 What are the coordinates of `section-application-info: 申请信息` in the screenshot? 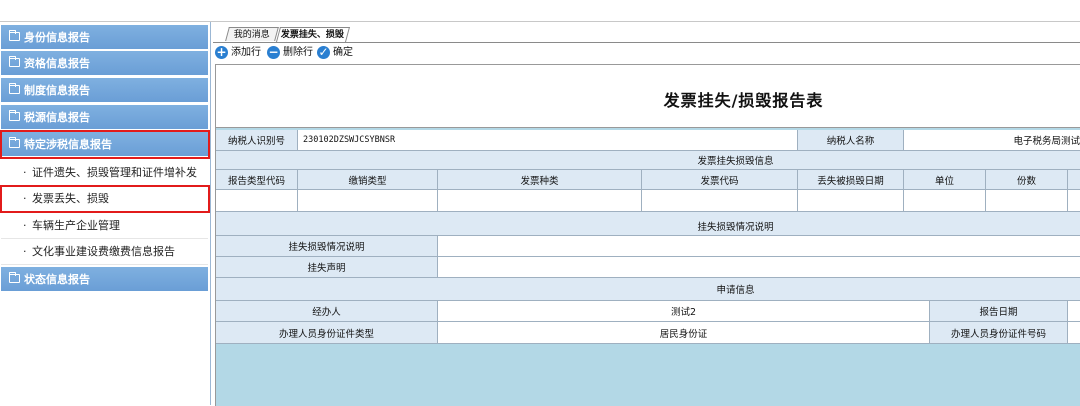 It's located at (648, 289).